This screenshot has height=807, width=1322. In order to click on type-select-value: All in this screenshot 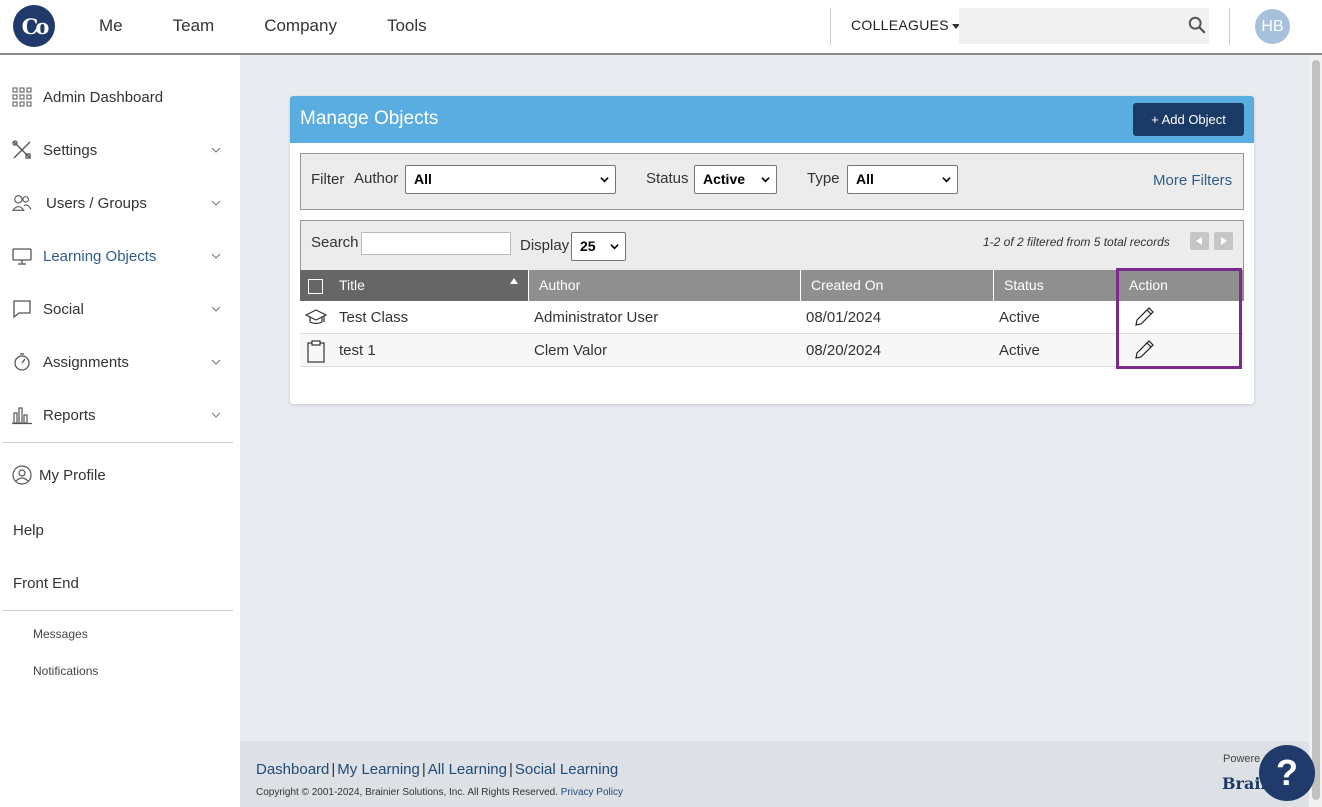, I will do `click(865, 179)`.